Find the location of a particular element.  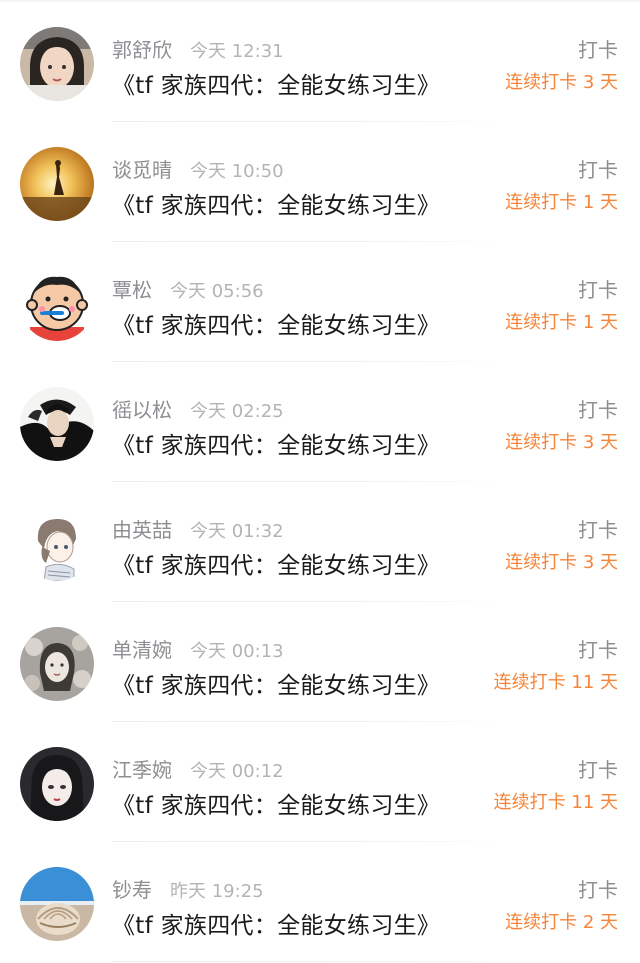

avatar-anime-dark-icon is located at coordinates (57, 424).